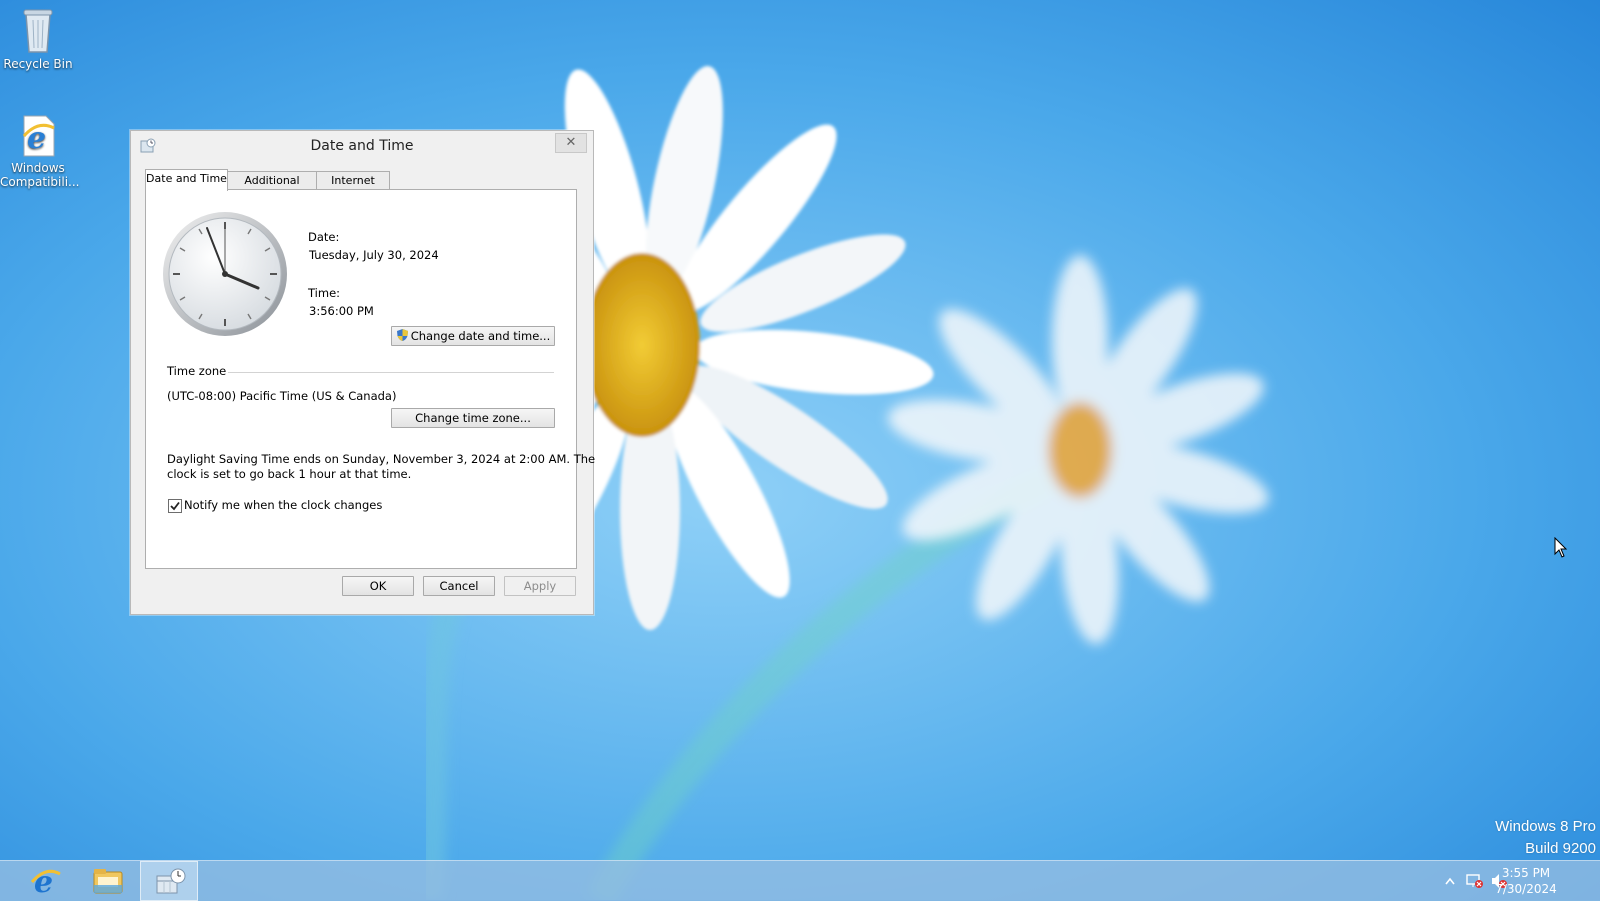 This screenshot has width=1600, height=901. What do you see at coordinates (186, 180) in the screenshot?
I see `tab-date-and-time: Date and Time` at bounding box center [186, 180].